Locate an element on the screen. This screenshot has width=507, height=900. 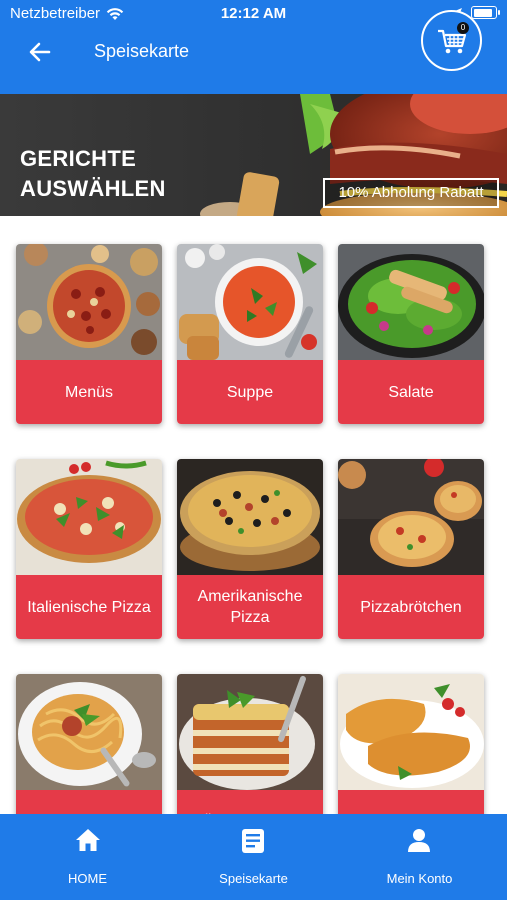
cart-count-badge: 0 is located at coordinates (463, 28).